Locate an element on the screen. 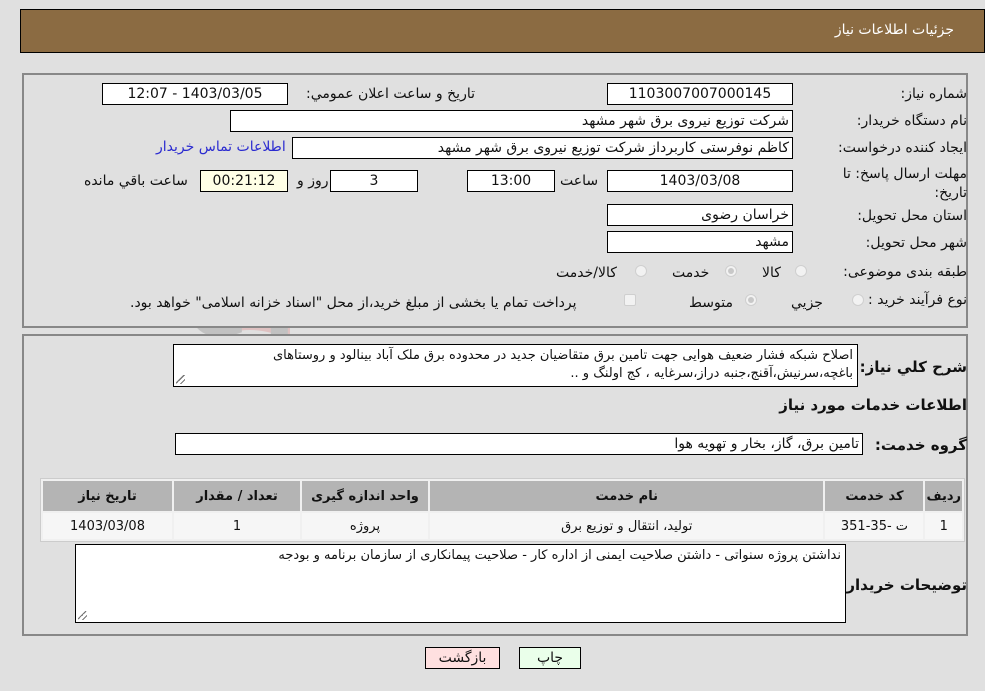  buyer-org-field: شرکت توزیع نیروی برق شهر مشهد is located at coordinates (511, 121).